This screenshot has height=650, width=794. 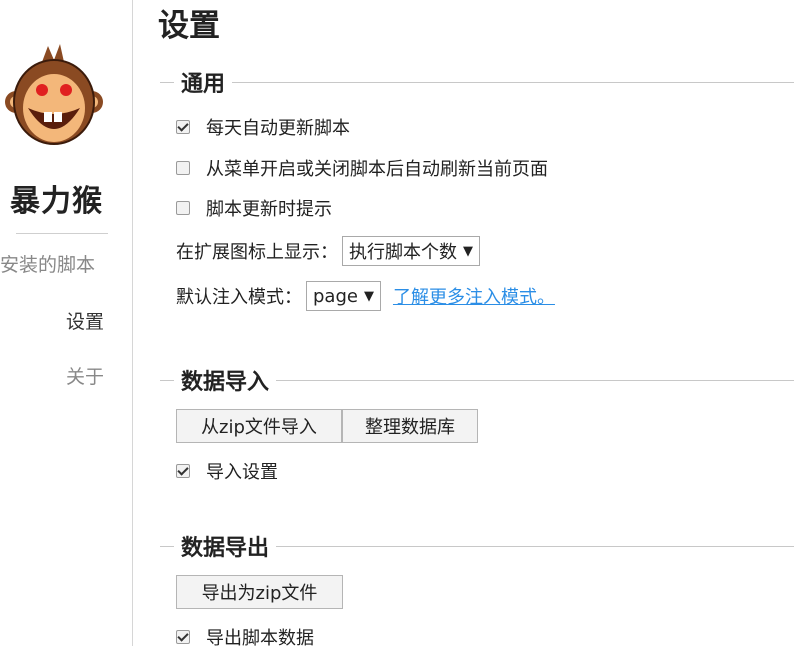 I want to click on auto-refresh-checkbox, so click(x=183, y=168).